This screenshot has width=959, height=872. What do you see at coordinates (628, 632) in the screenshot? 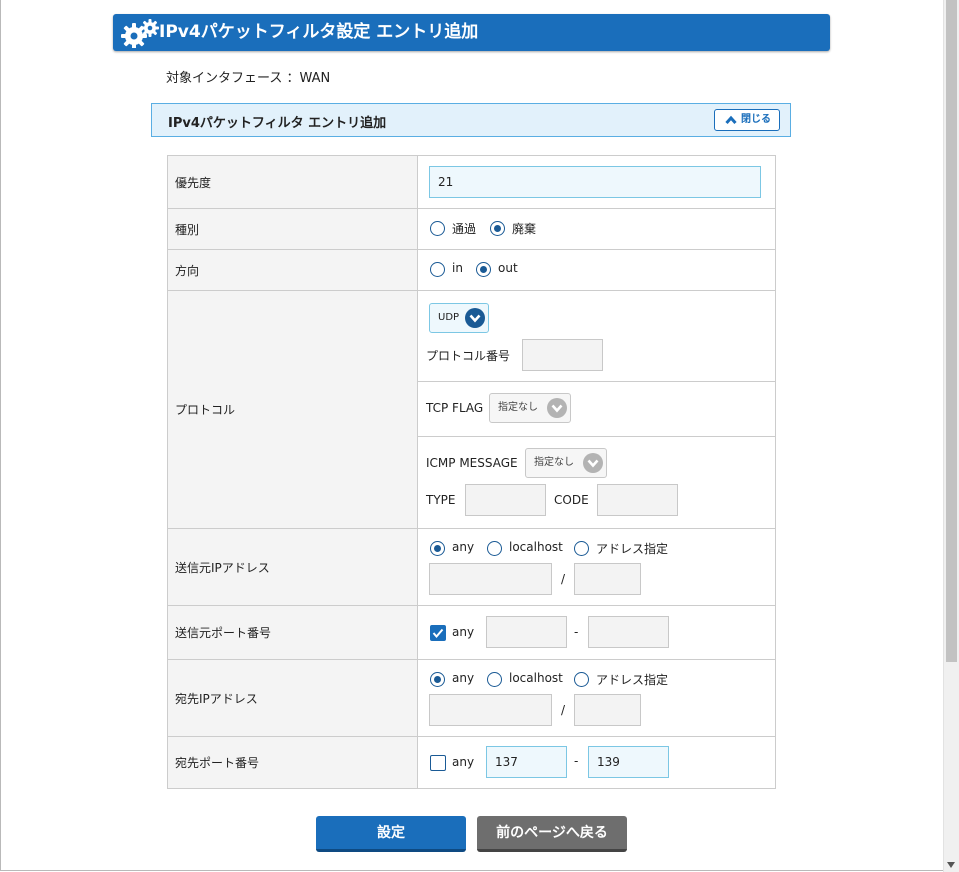
I see `src-port-to-input` at bounding box center [628, 632].